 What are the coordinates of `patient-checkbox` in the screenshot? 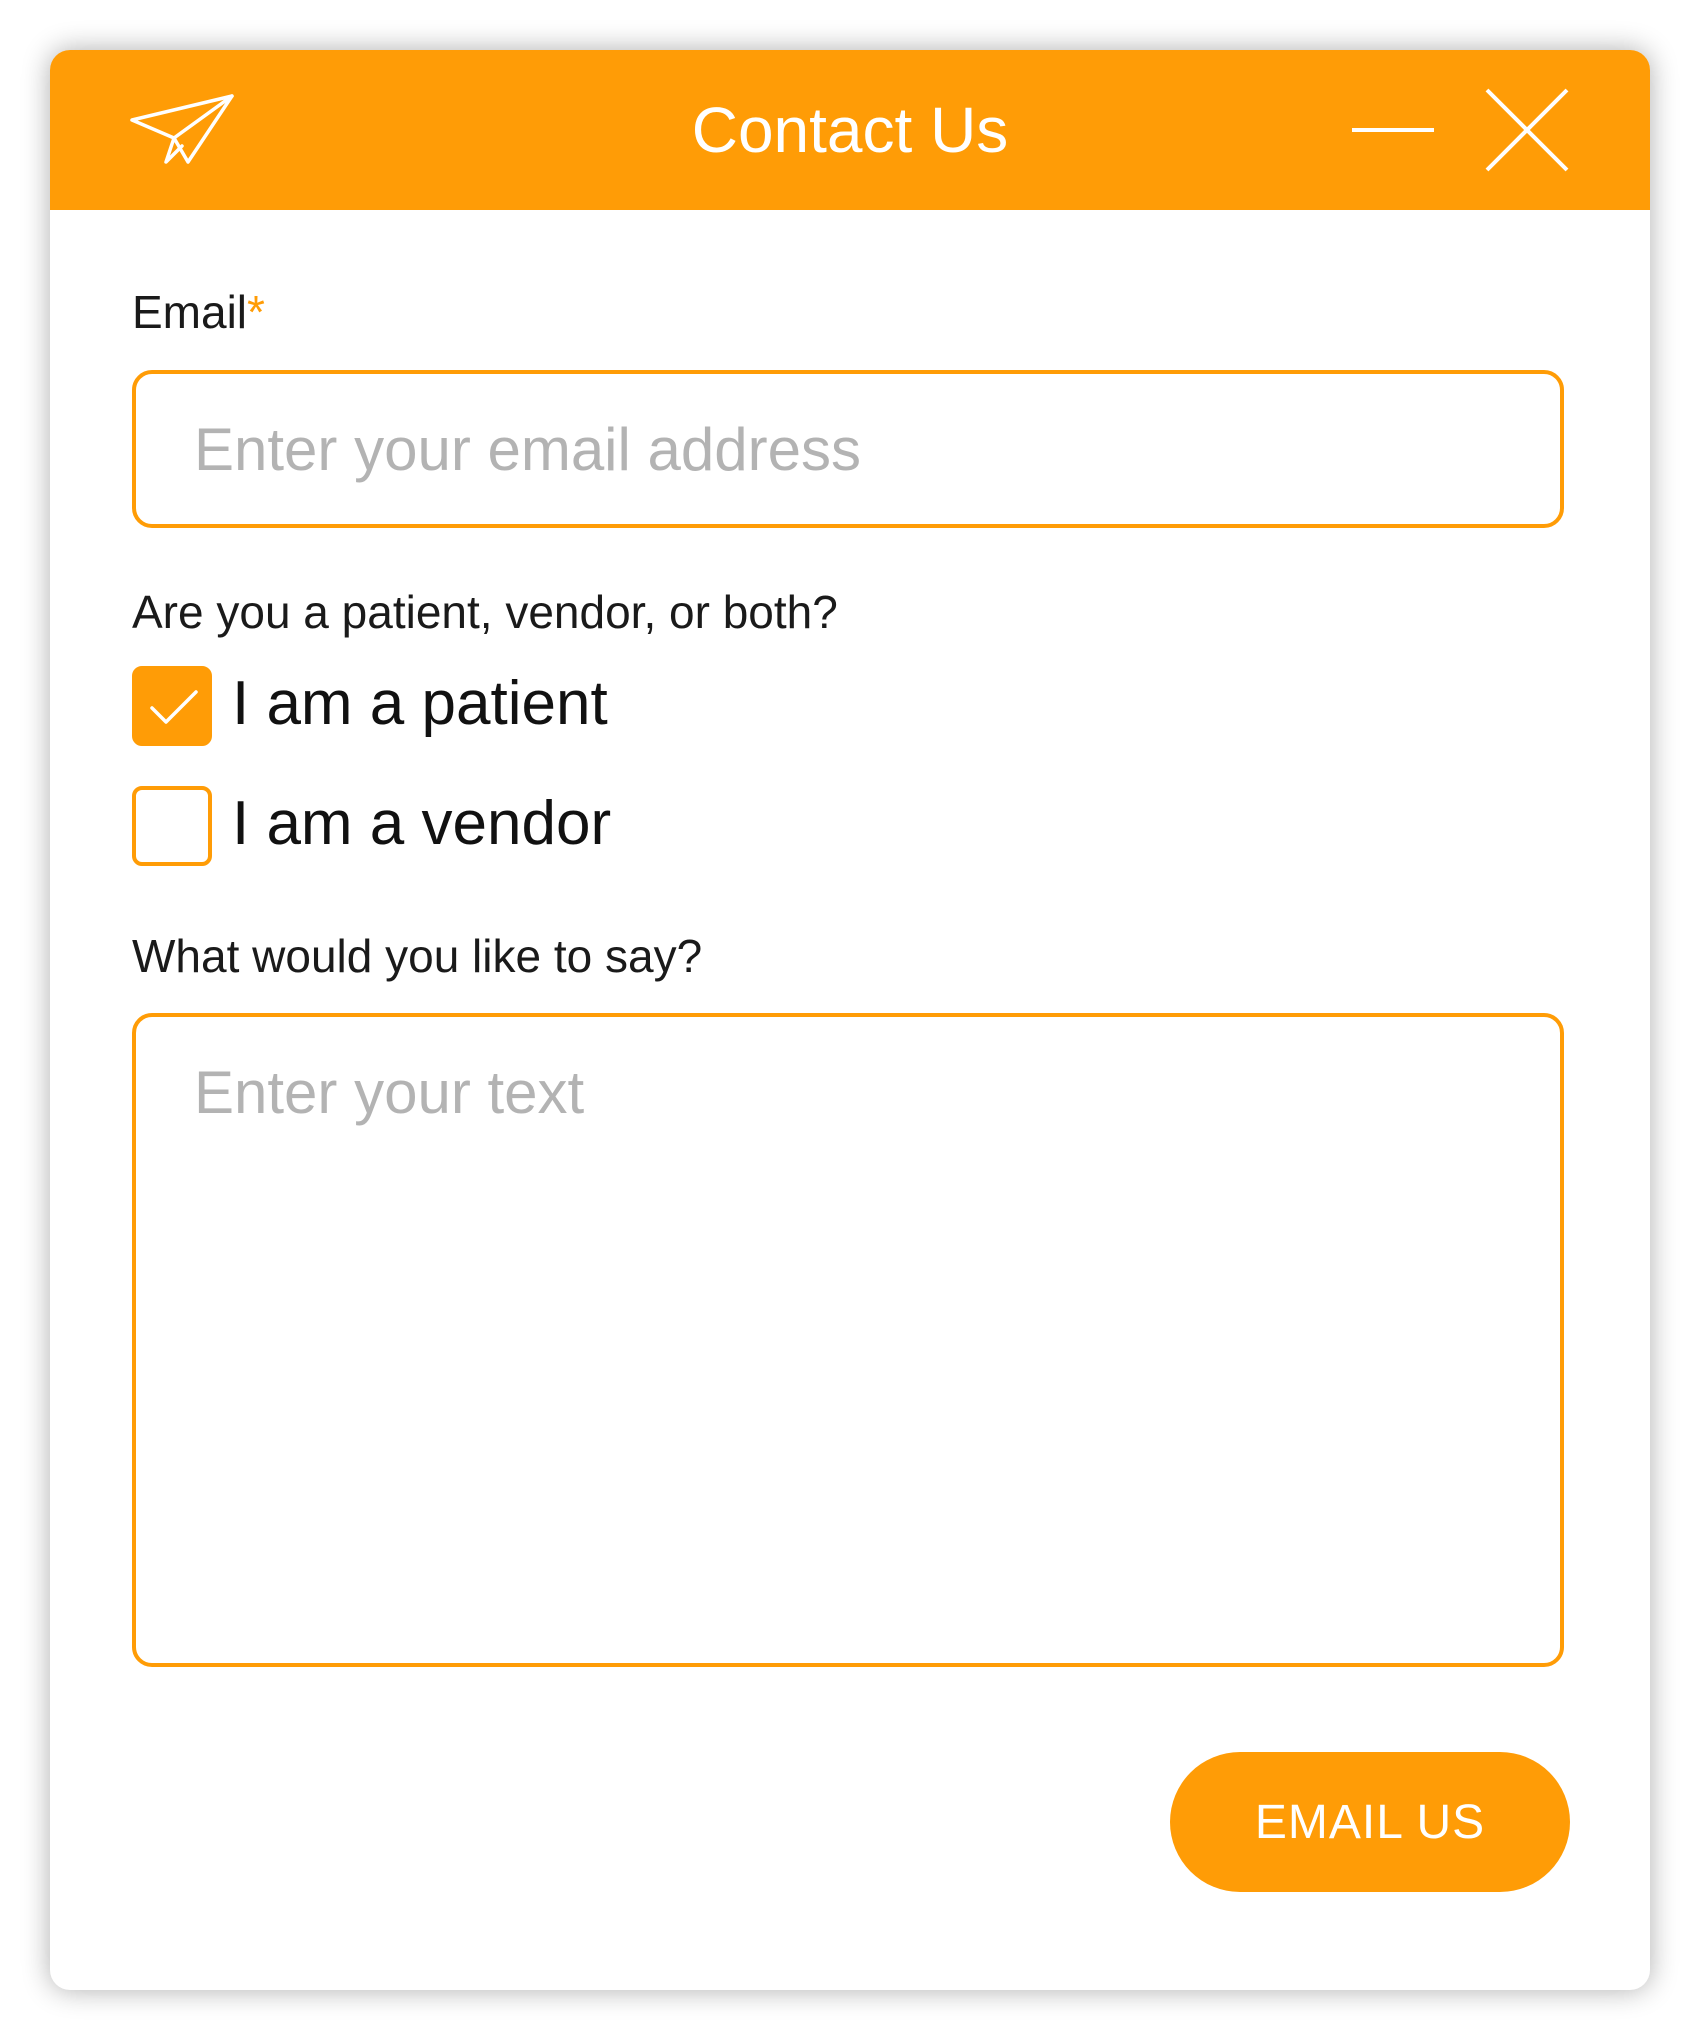 It's located at (172, 706).